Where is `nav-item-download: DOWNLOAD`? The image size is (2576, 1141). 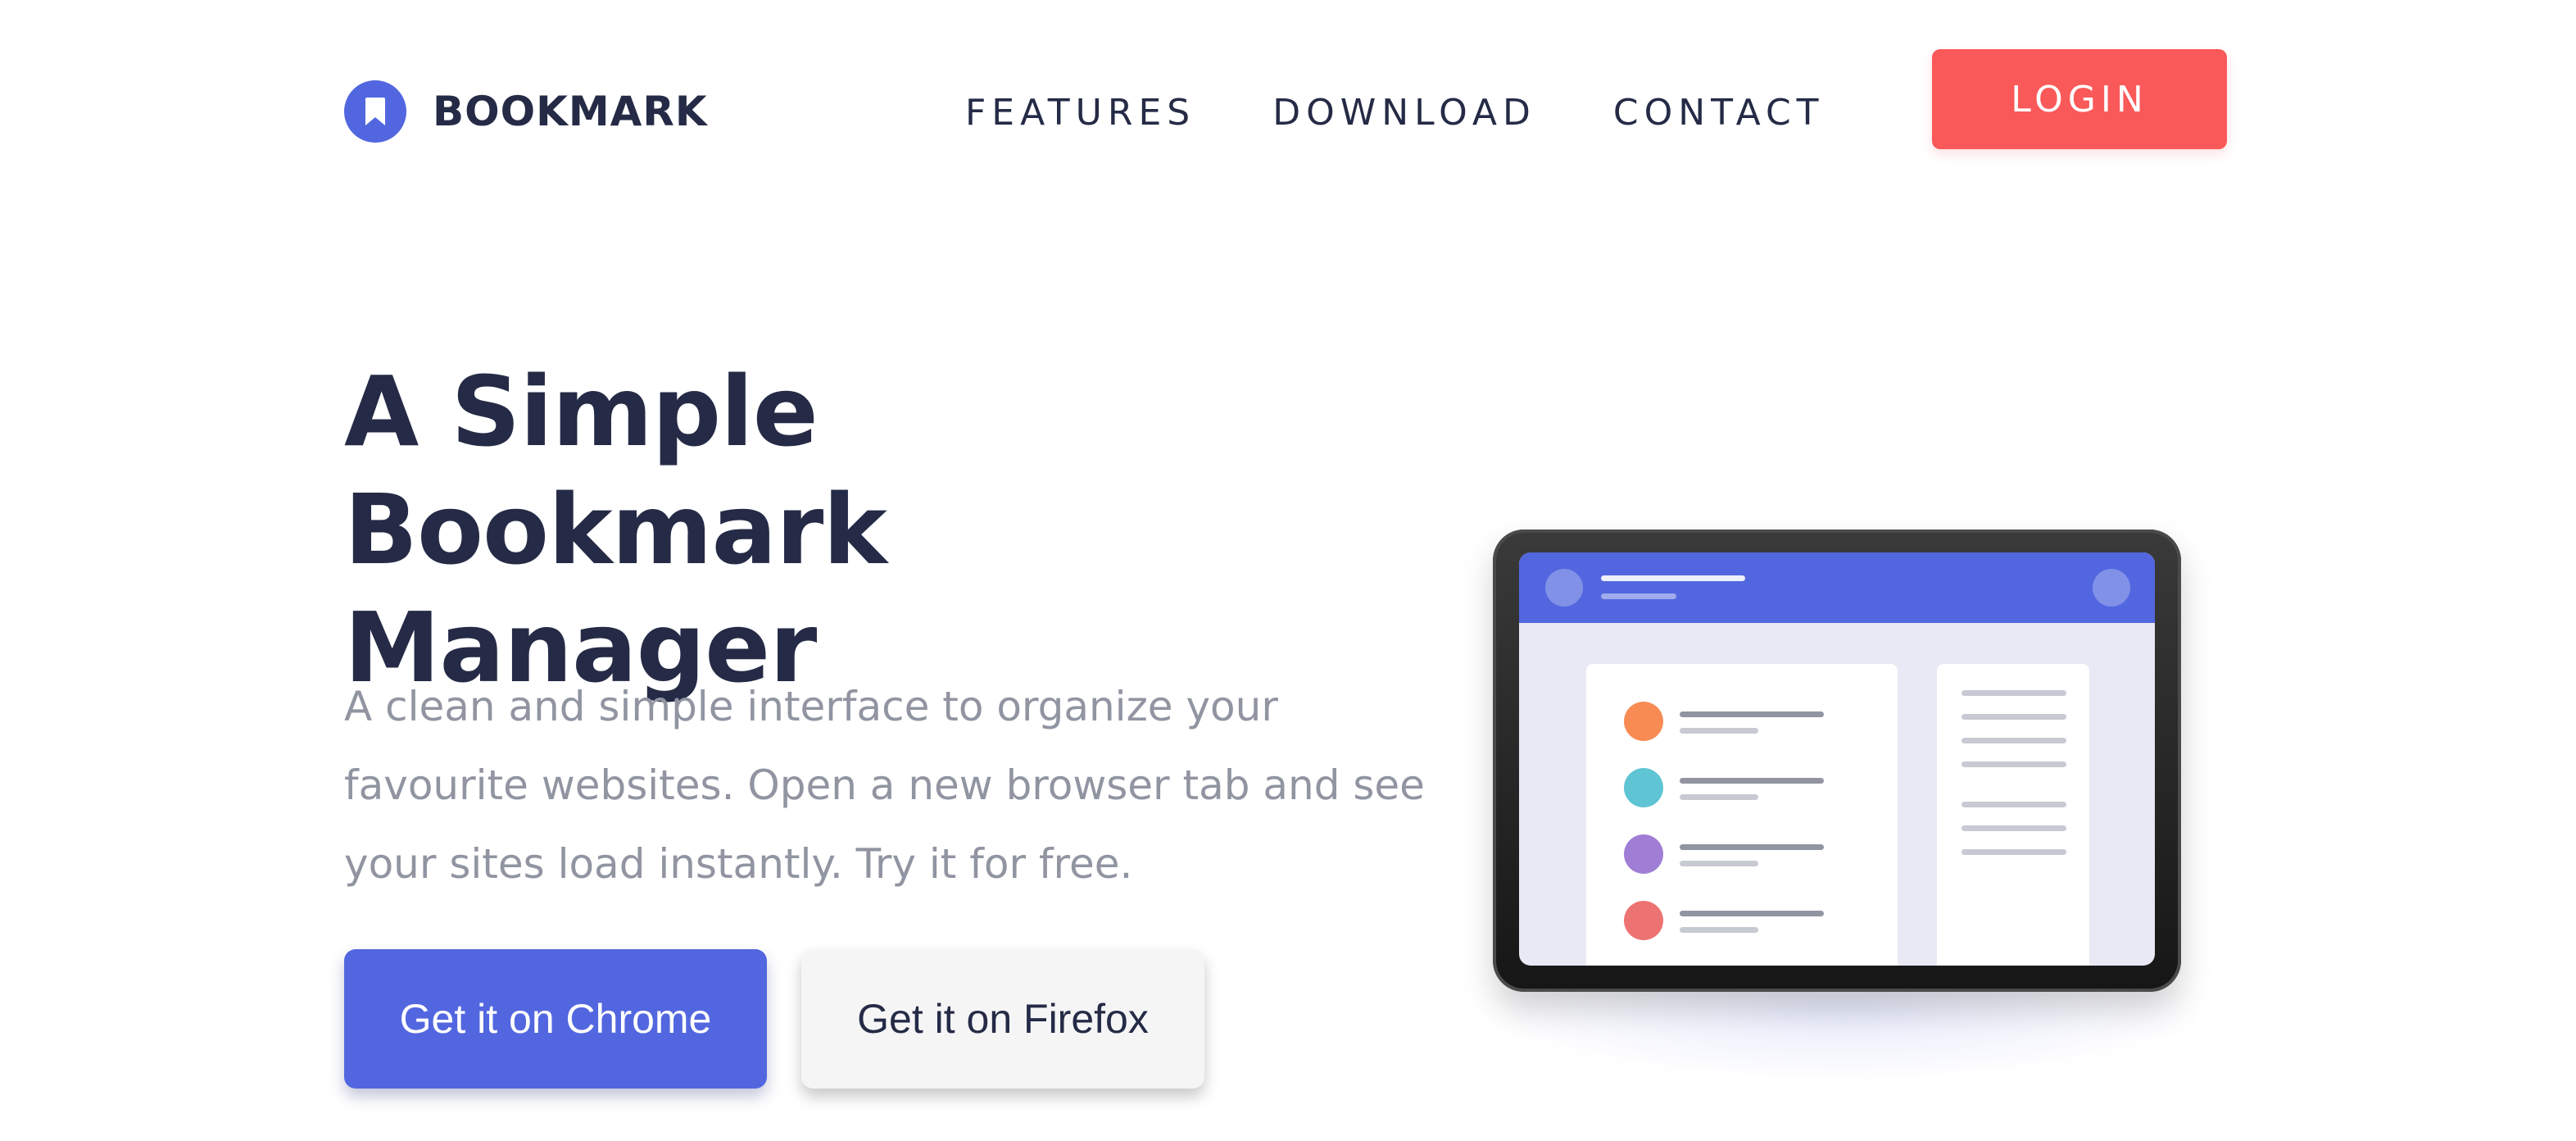 nav-item-download: DOWNLOAD is located at coordinates (1404, 113).